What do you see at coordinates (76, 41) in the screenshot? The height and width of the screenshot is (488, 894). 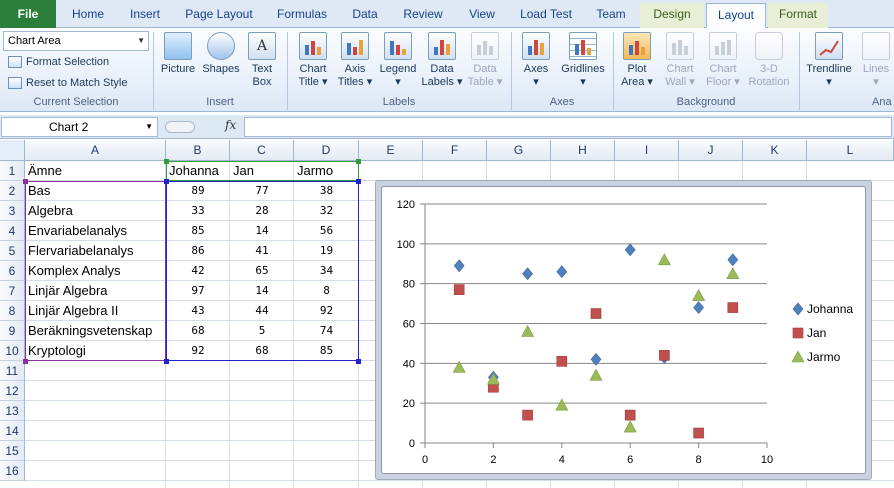 I see `chart-element-dropdown: Chart Area ▼` at bounding box center [76, 41].